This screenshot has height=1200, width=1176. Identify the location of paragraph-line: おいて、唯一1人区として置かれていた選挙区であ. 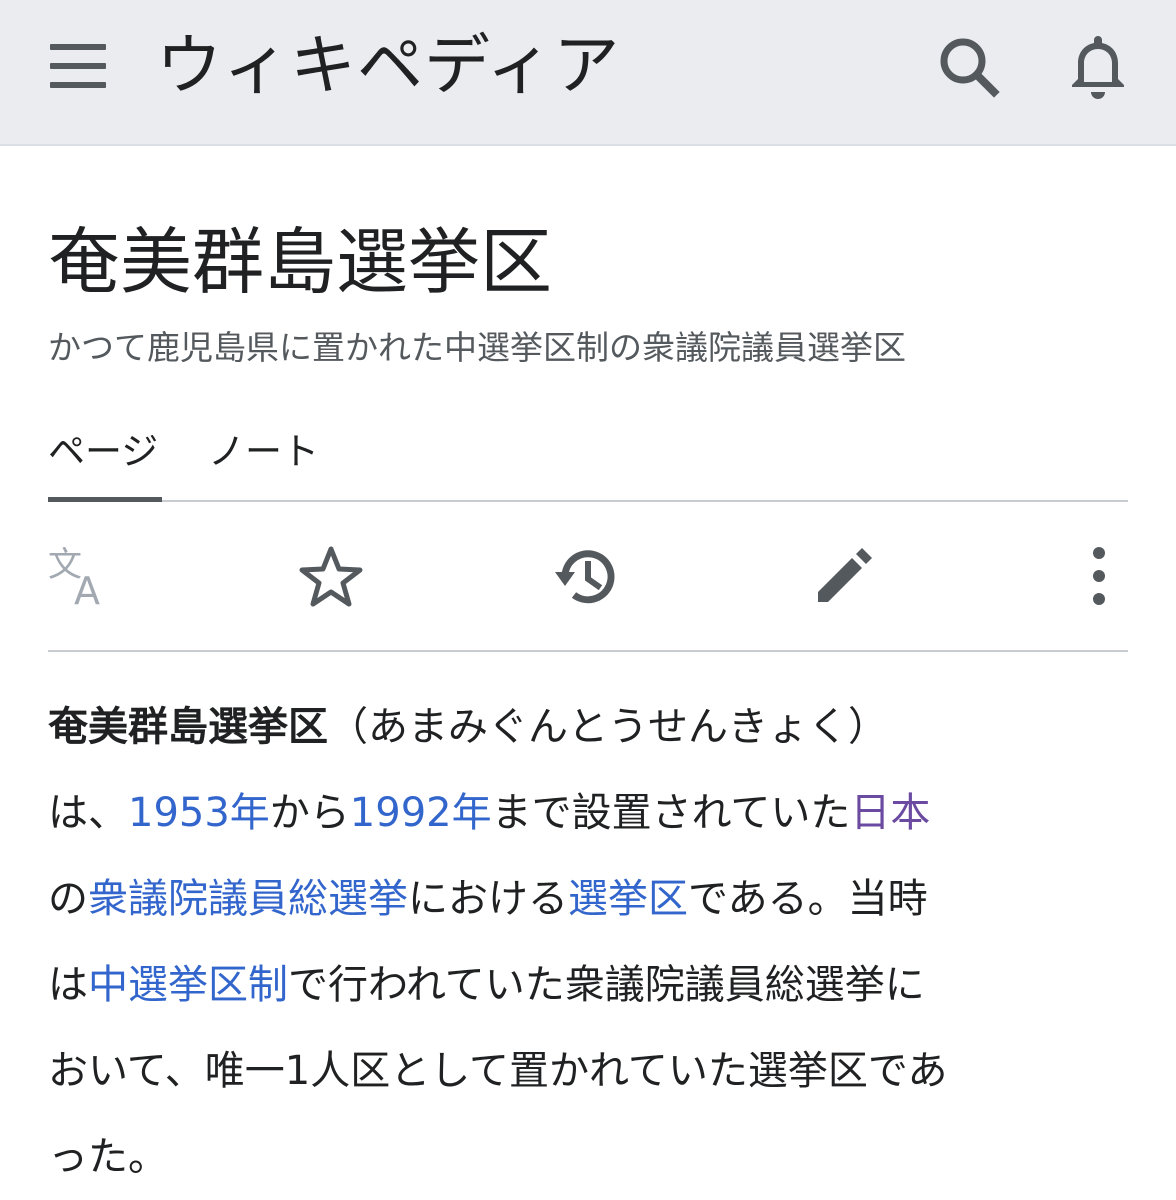
(588, 1071).